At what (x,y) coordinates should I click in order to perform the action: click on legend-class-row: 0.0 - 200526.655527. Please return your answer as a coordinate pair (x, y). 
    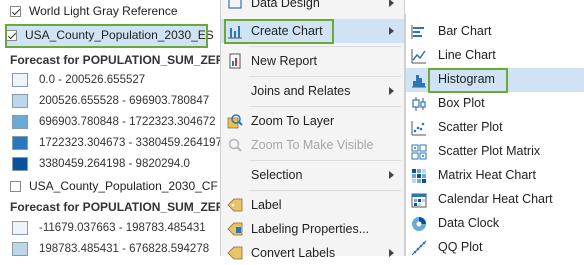
    Looking at the image, I should click on (78, 80).